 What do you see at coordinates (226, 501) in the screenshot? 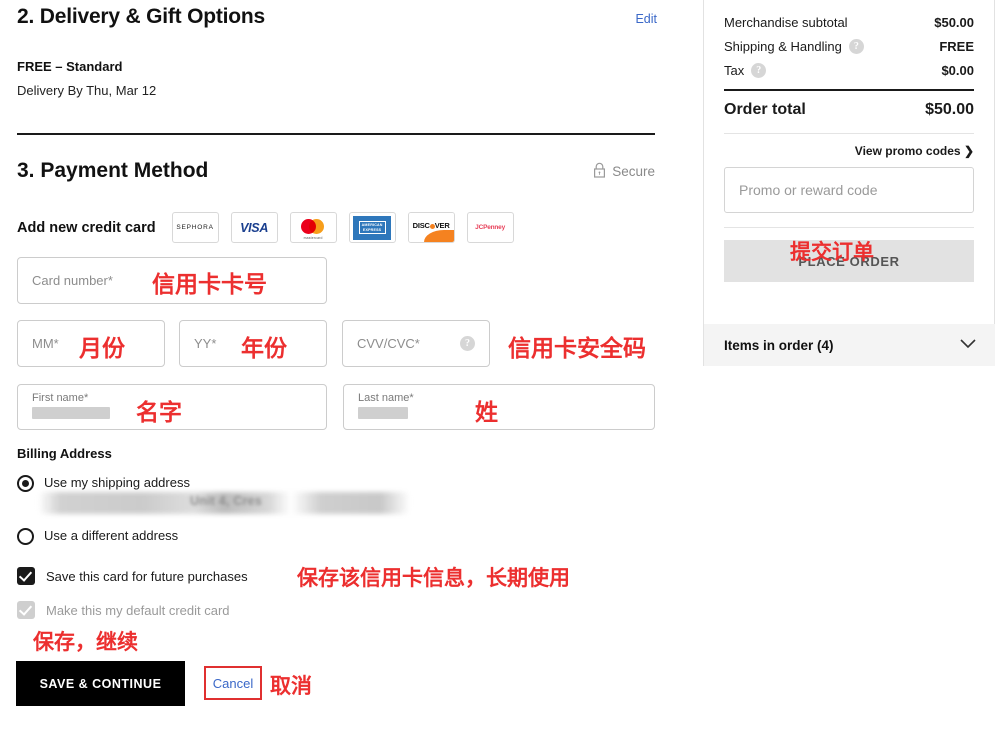
I see `billing-address-ghost-text: Unit 4, Cres` at bounding box center [226, 501].